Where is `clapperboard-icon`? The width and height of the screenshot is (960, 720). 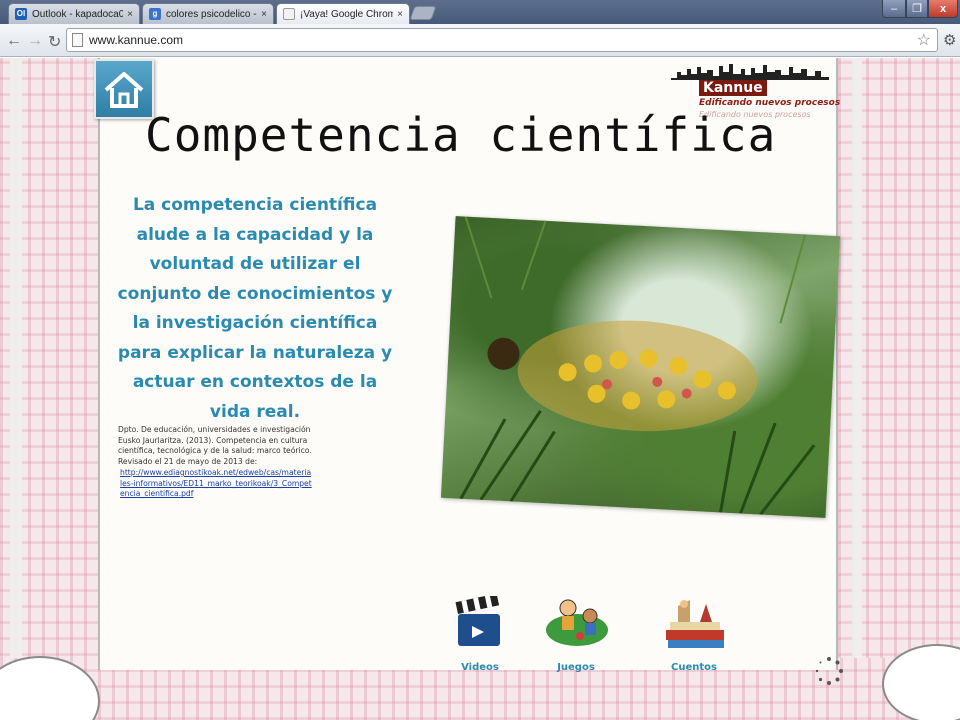
clapperboard-icon is located at coordinates (477, 621).